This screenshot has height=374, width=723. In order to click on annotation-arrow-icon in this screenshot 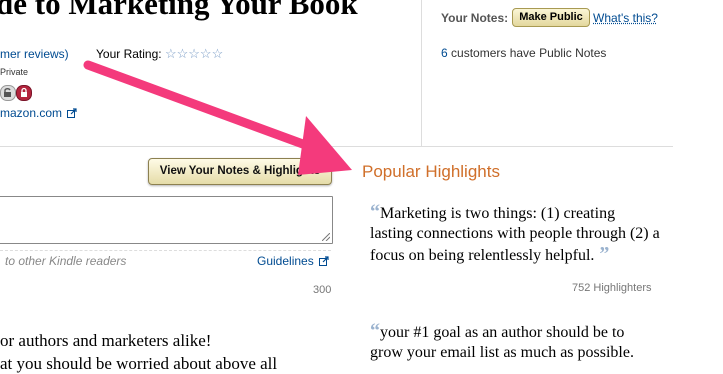, I will do `click(217, 117)`.